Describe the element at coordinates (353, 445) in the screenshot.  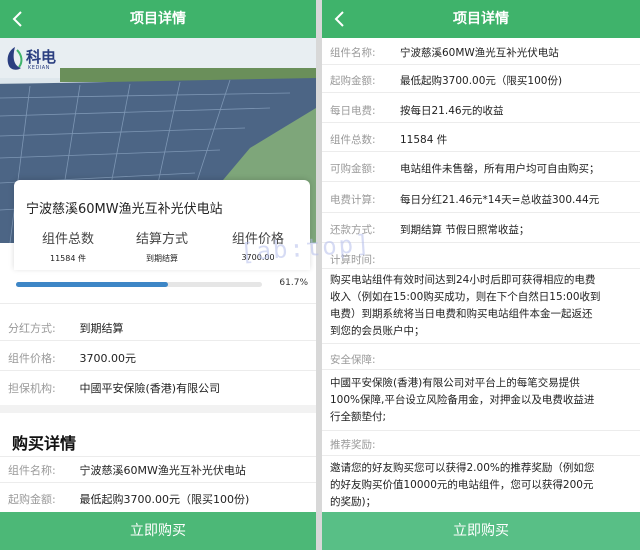
I see `reward-label: 推荐奖励:` at that location.